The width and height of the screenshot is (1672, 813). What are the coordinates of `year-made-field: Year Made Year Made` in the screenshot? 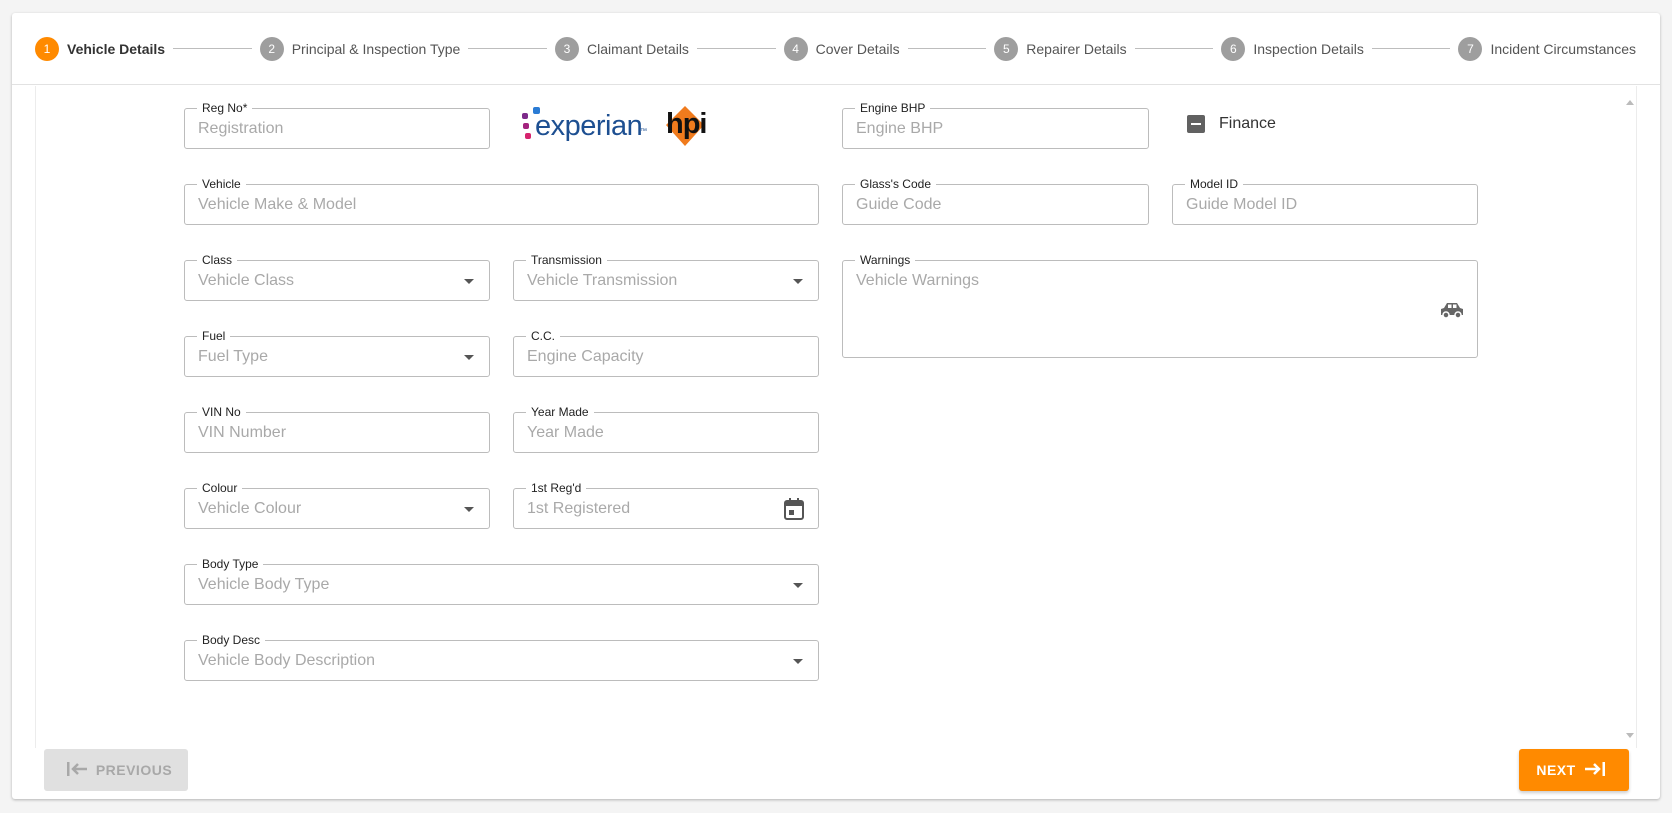 It's located at (666, 429).